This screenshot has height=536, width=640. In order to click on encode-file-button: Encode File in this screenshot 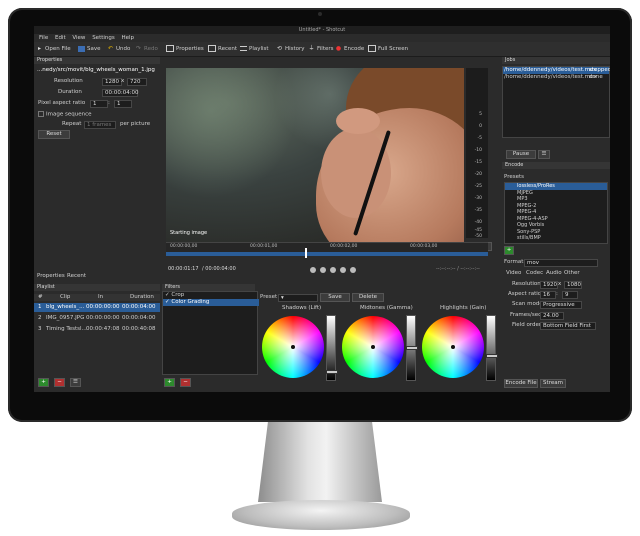, I will do `click(521, 383)`.